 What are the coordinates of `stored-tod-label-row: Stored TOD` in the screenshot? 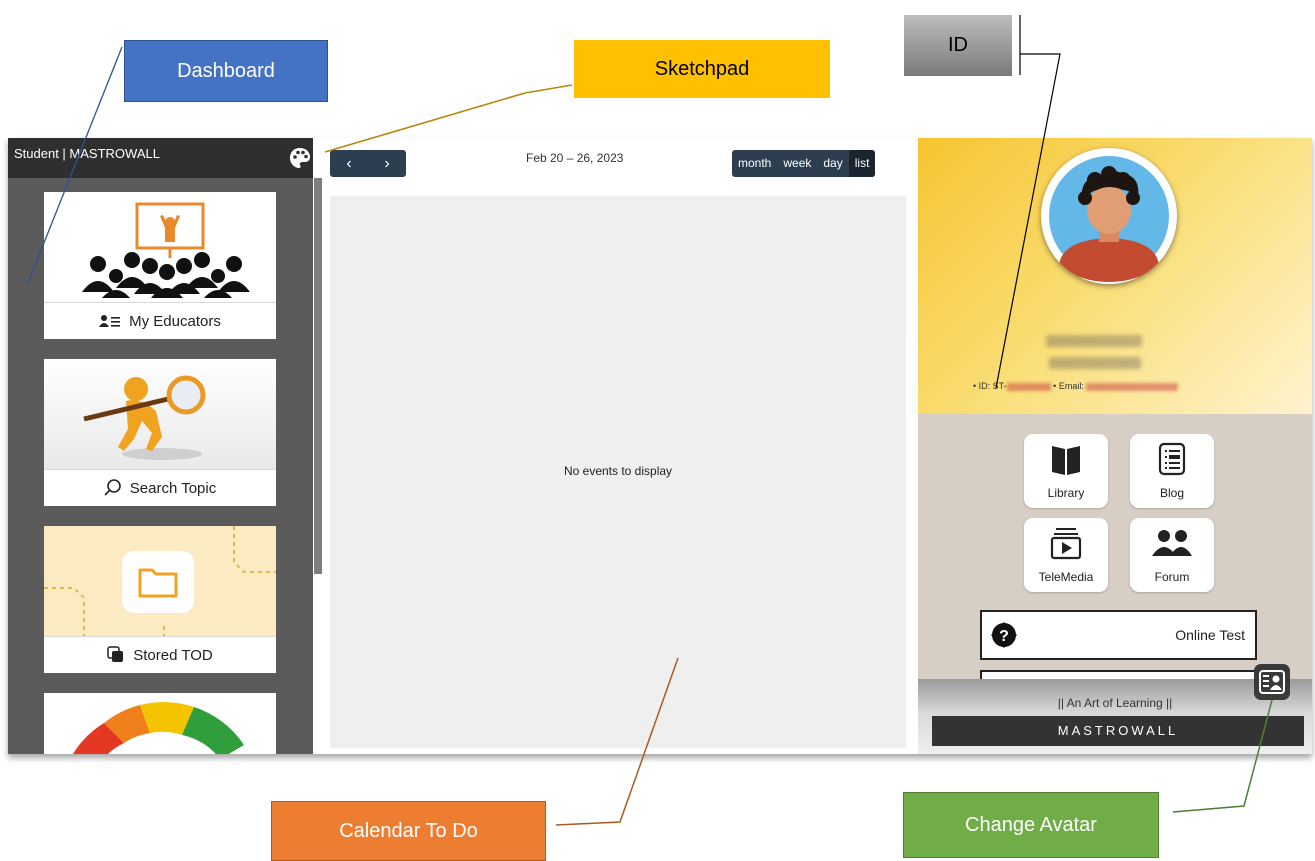 It's located at (160, 654).